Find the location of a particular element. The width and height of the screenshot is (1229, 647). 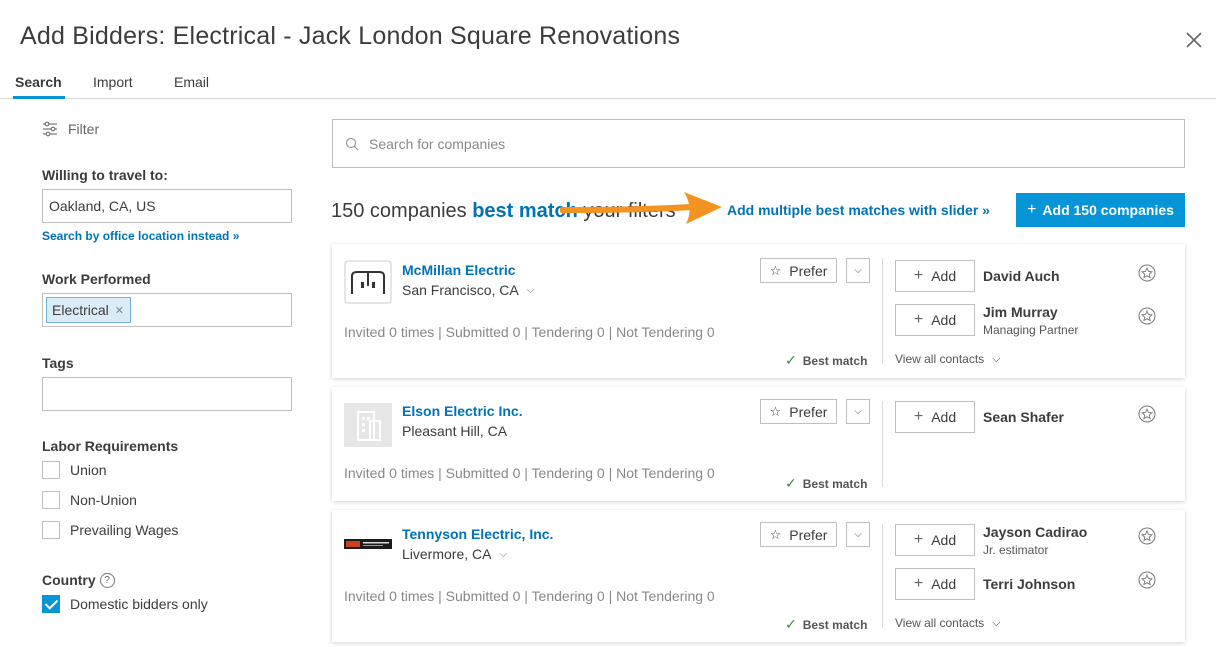

company-name: Tennyson Electric, Inc. is located at coordinates (477, 534).